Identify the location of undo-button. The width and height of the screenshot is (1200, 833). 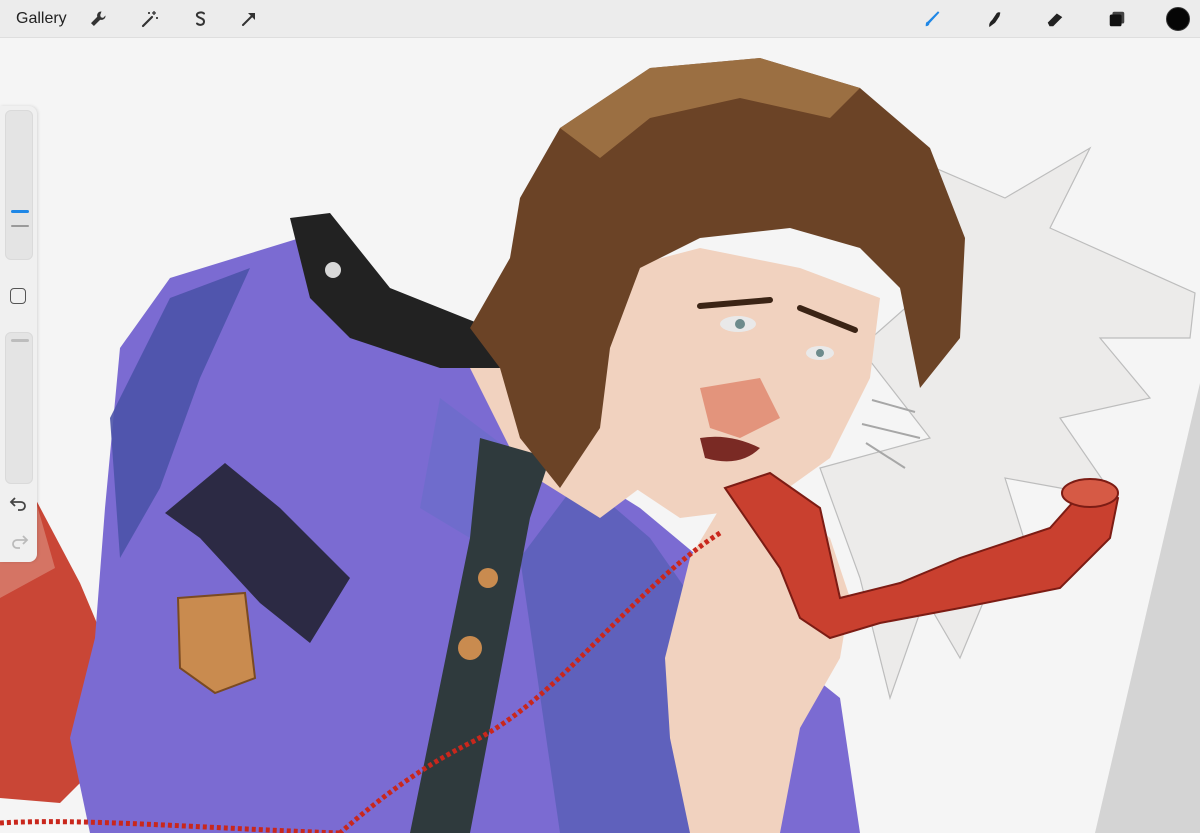
(19, 503).